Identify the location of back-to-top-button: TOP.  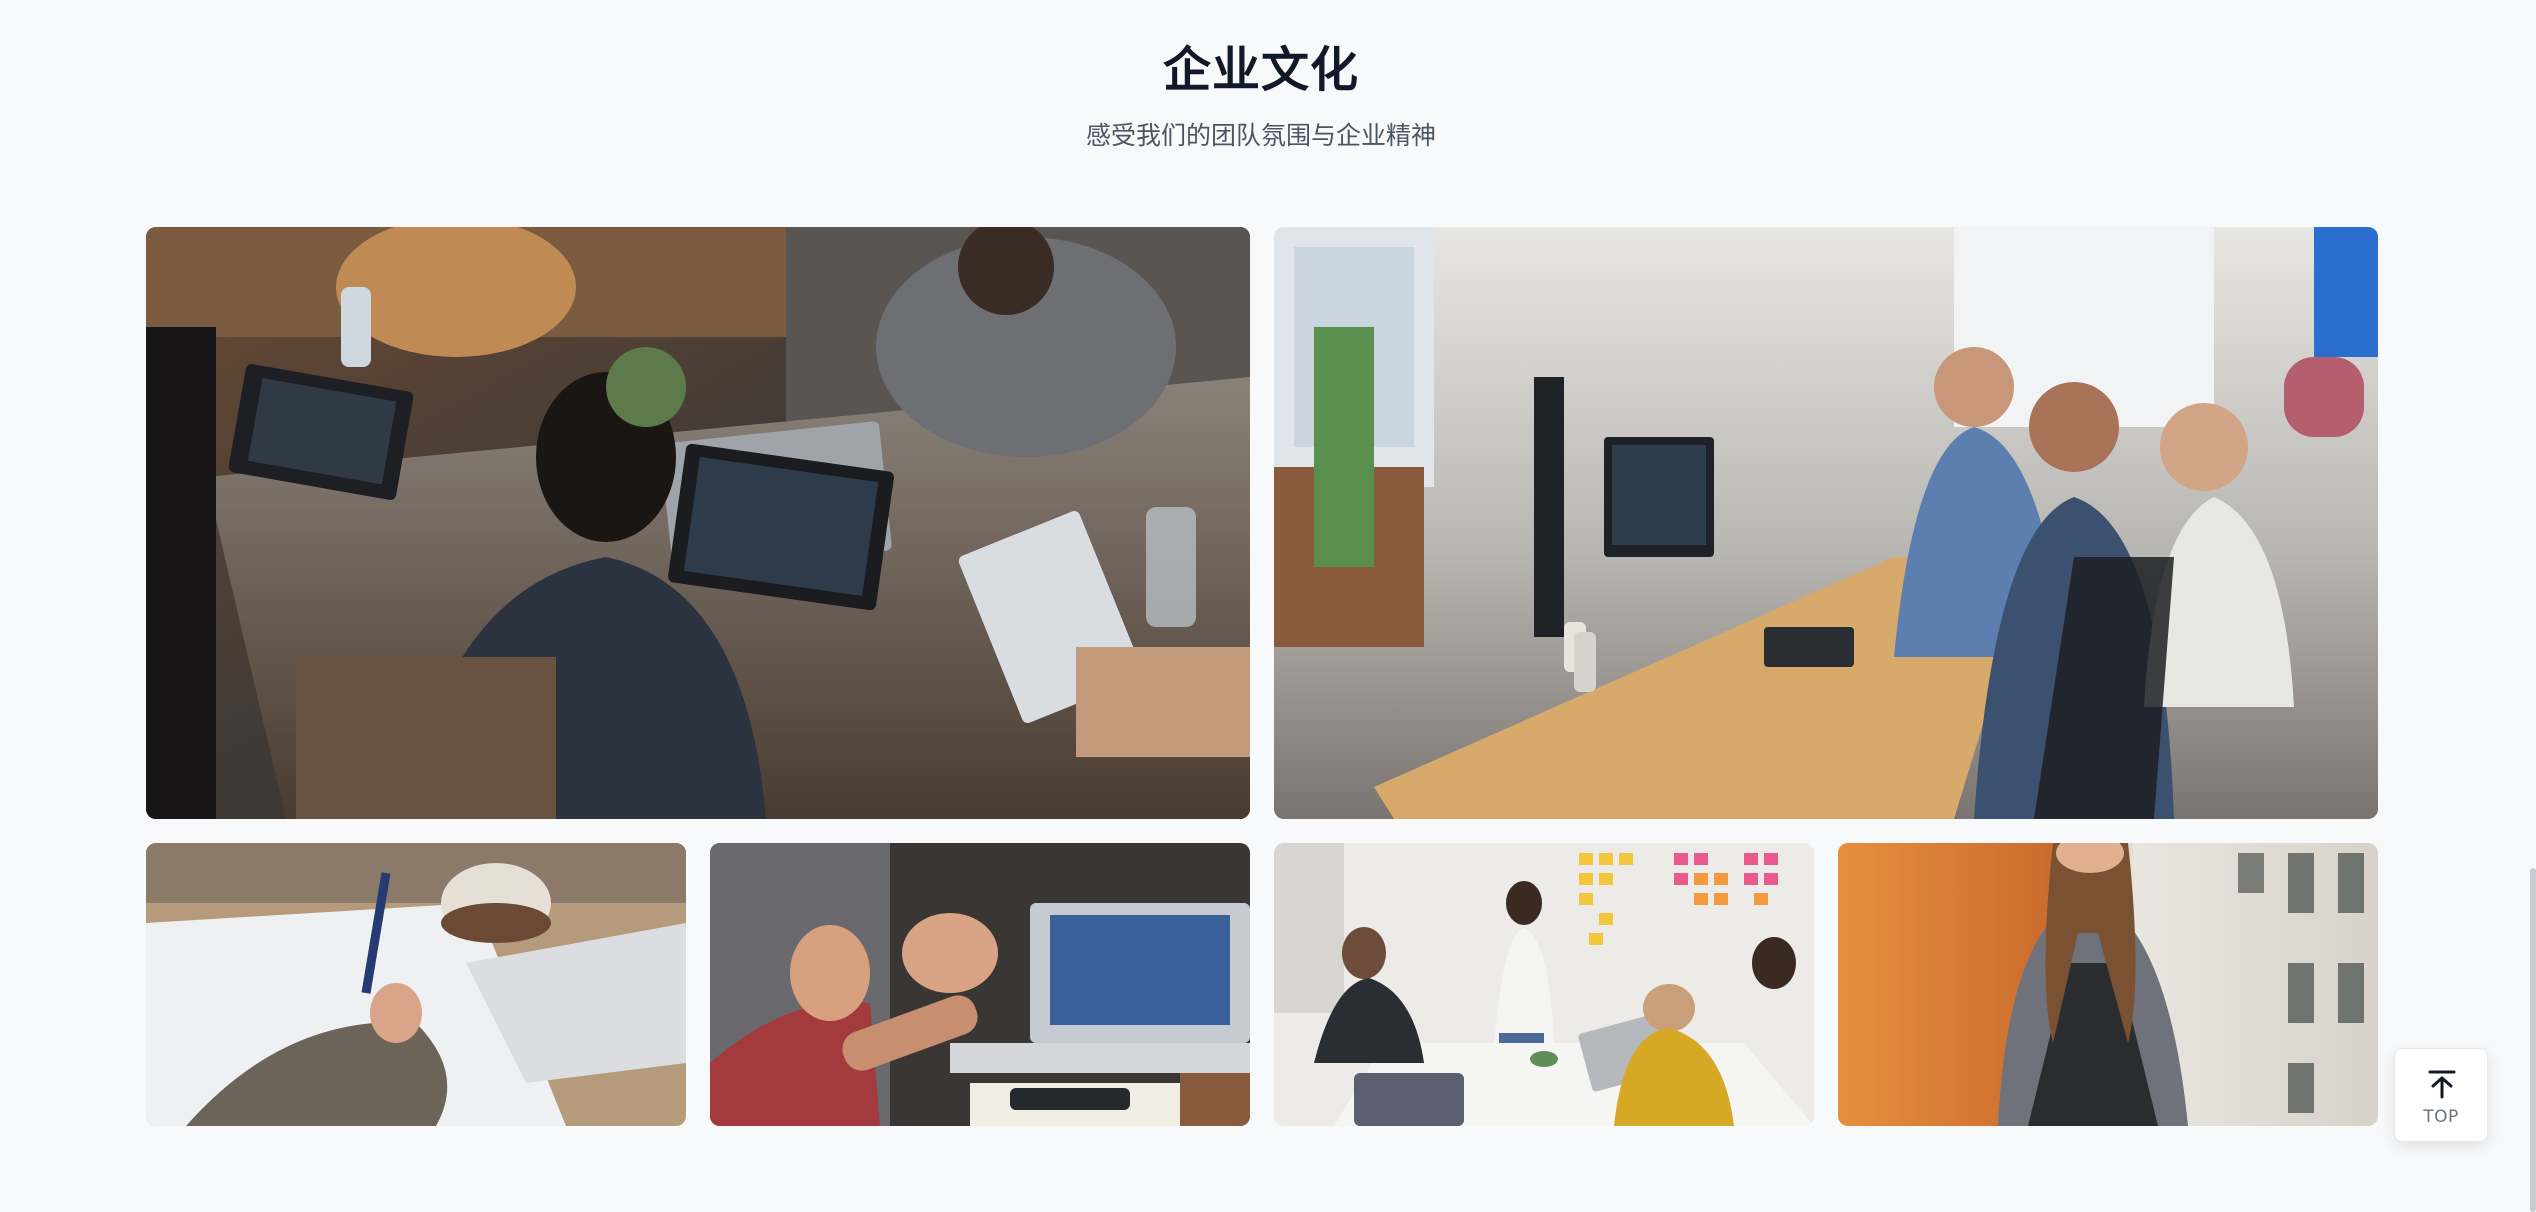
(2441, 1095).